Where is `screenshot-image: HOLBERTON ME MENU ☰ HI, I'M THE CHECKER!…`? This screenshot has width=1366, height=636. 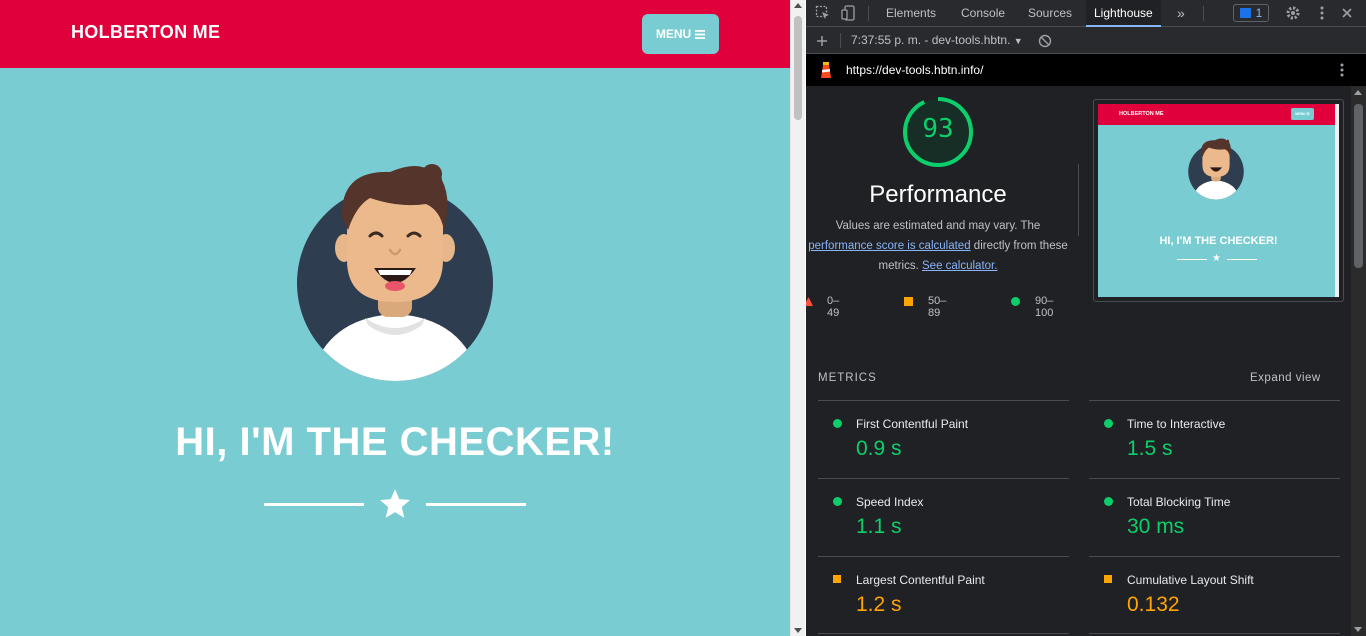 screenshot-image: HOLBERTON ME MENU ☰ HI, I'M THE CHECKER!… is located at coordinates (1218, 200).